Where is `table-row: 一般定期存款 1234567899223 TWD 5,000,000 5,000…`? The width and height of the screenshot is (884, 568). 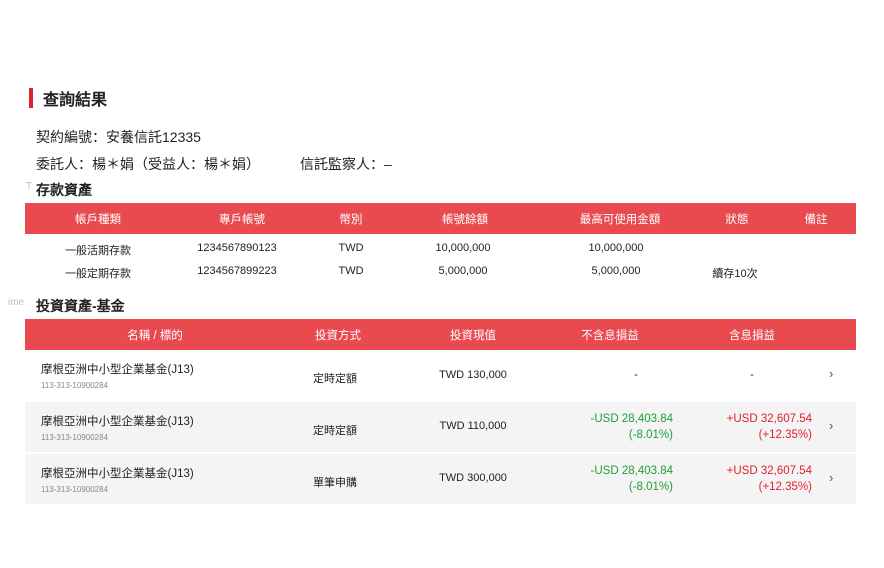
table-row: 一般定期存款 1234567899223 TWD 5,000,000 5,000… is located at coordinates (440, 272).